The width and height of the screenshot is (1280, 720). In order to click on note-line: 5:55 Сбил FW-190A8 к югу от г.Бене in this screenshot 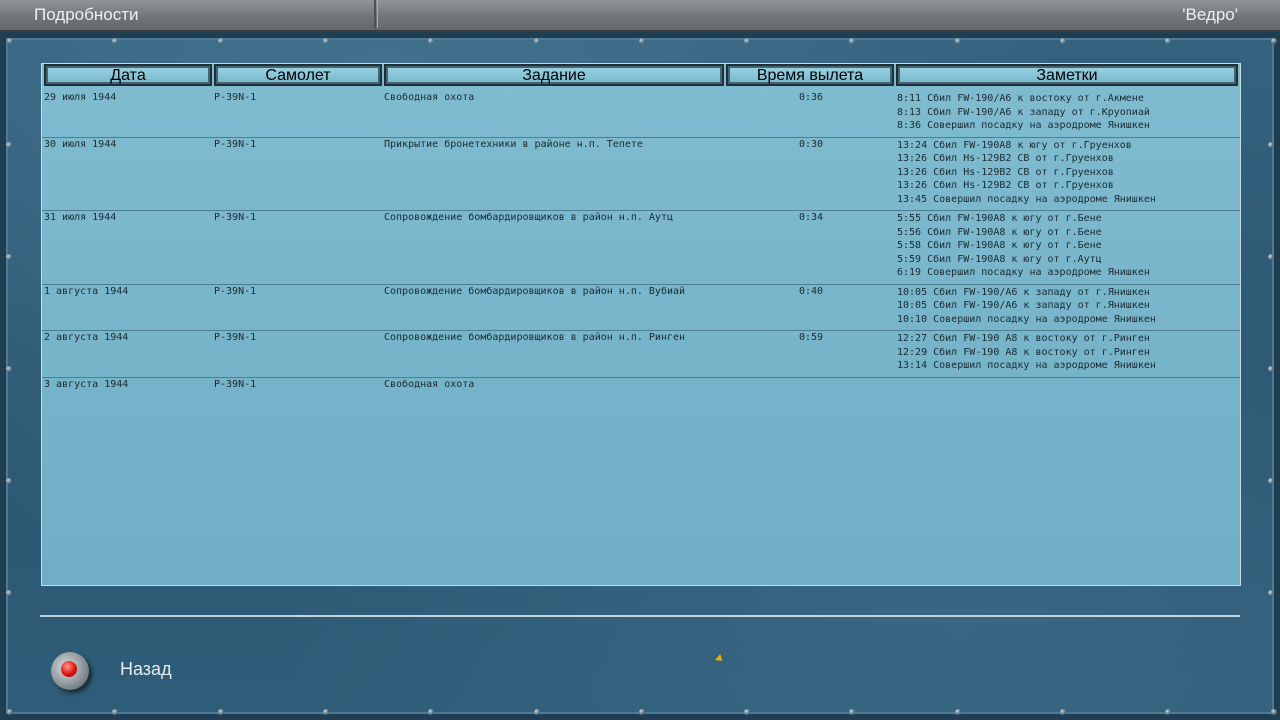, I will do `click(999, 218)`.